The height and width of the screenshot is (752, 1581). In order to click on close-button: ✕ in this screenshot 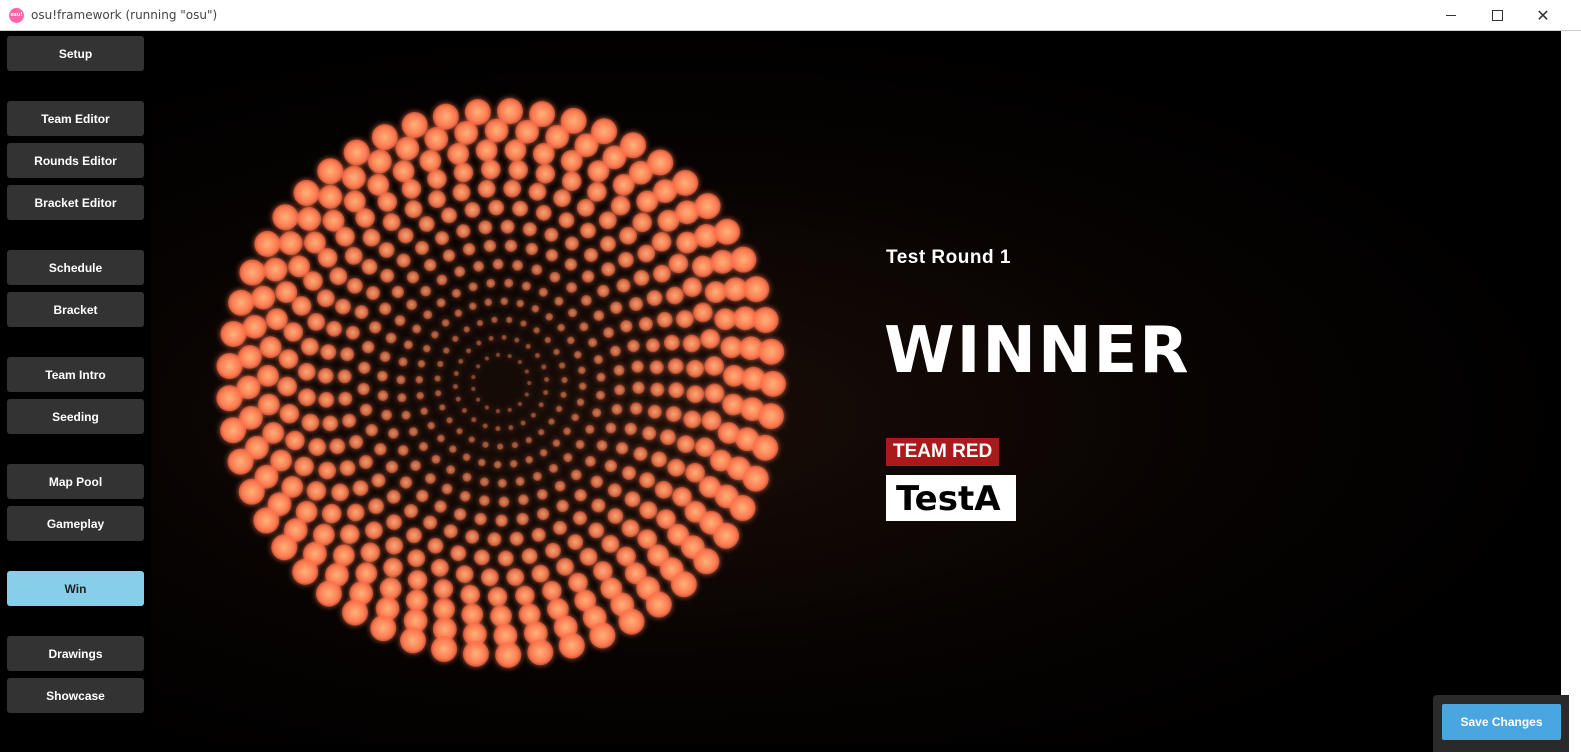, I will do `click(1543, 15)`.